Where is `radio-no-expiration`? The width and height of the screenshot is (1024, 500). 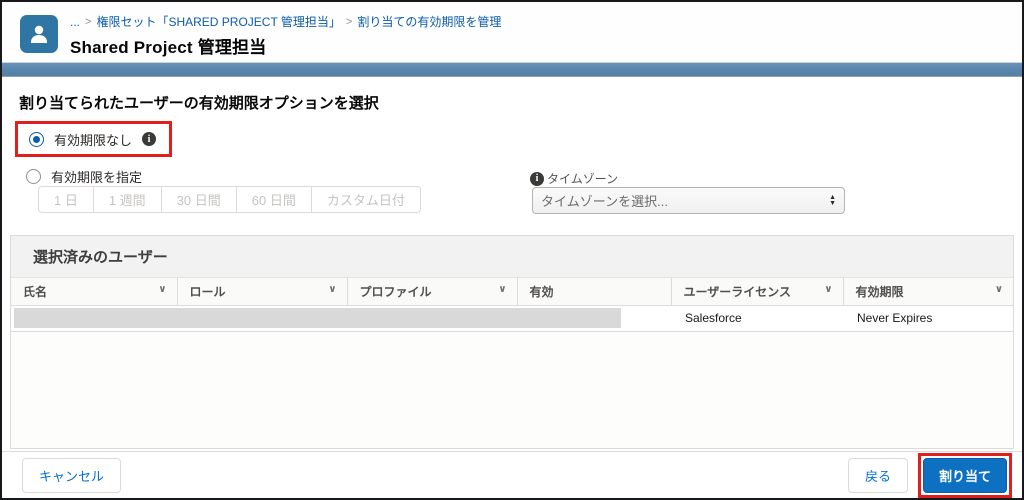 radio-no-expiration is located at coordinates (36, 139).